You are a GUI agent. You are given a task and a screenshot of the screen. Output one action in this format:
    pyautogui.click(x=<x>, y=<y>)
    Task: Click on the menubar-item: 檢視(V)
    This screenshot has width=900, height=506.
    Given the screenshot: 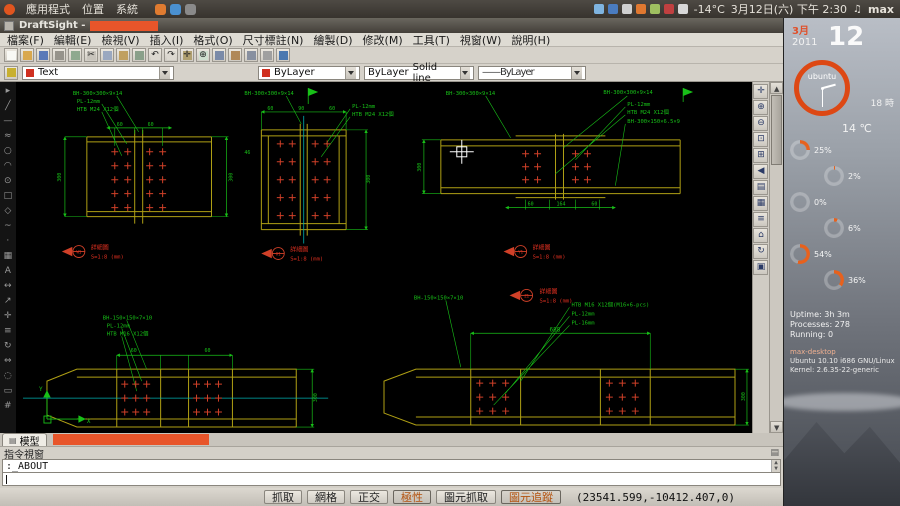 What is the action you would take?
    pyautogui.click(x=120, y=40)
    